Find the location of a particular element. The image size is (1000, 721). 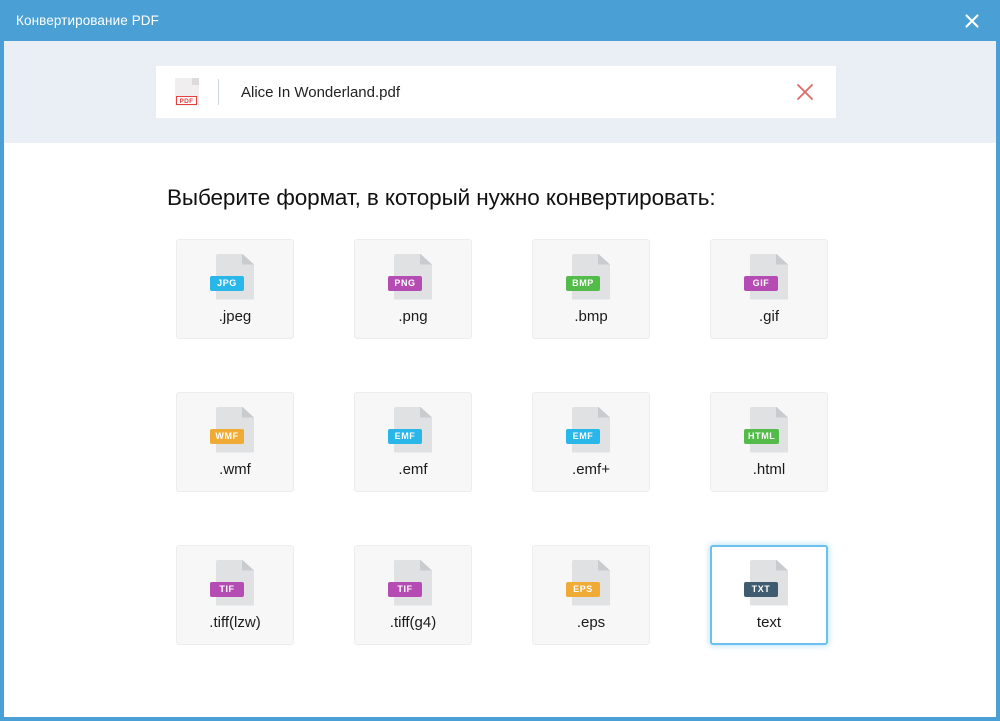

format-tile-label: .bmp is located at coordinates (591, 316).